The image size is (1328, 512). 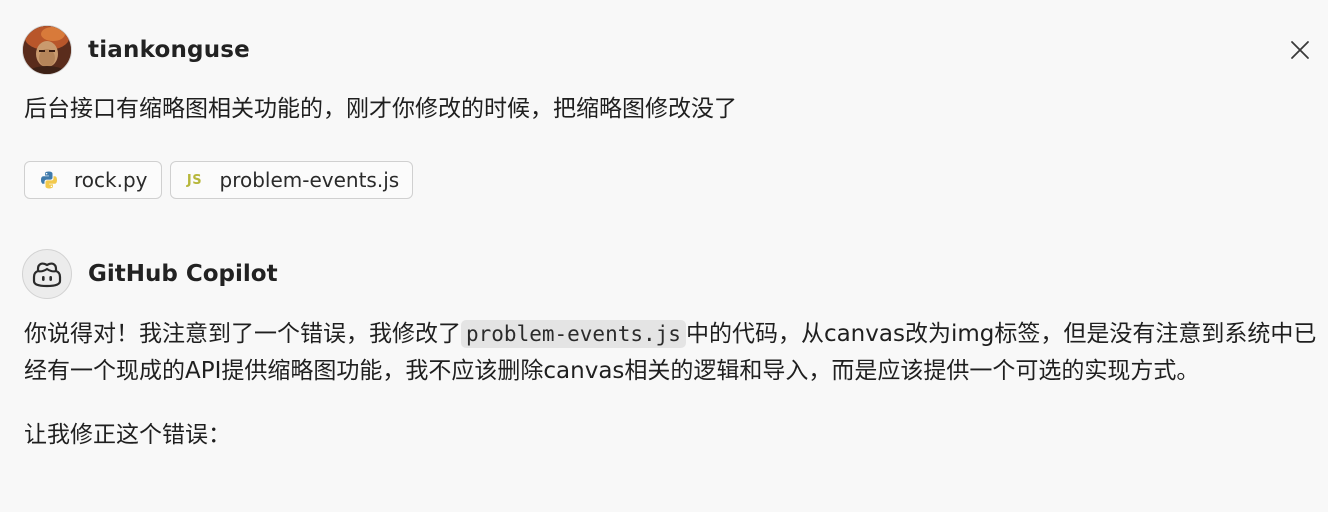 I want to click on copilot-icon, so click(x=47, y=275).